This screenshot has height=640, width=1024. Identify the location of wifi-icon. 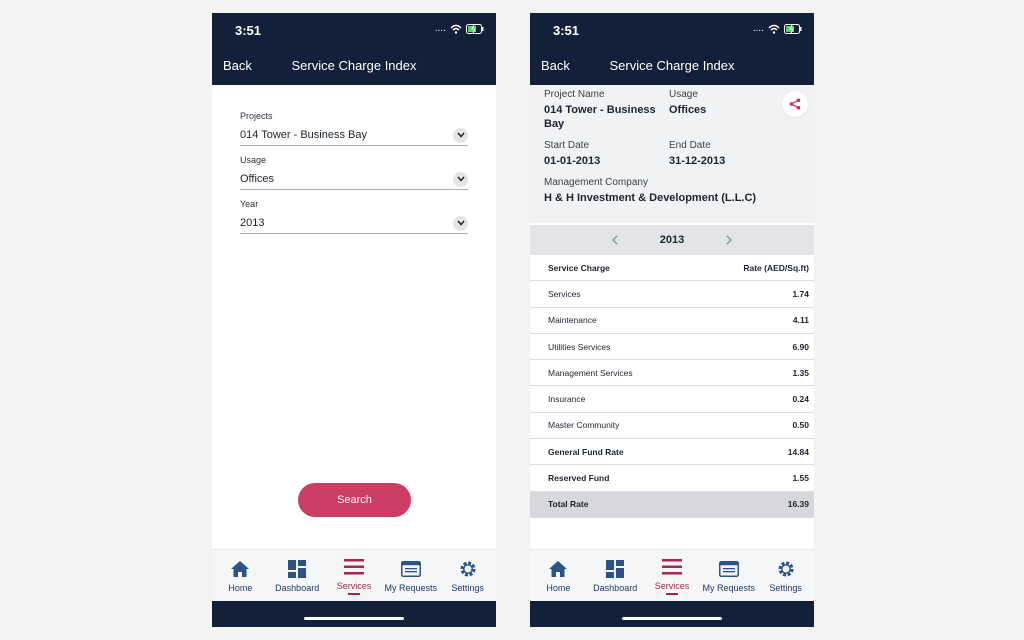
(774, 29).